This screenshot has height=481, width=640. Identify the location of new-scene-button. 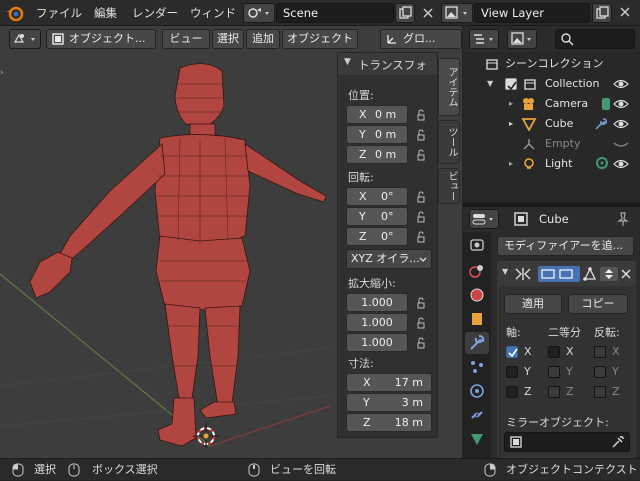
(405, 13).